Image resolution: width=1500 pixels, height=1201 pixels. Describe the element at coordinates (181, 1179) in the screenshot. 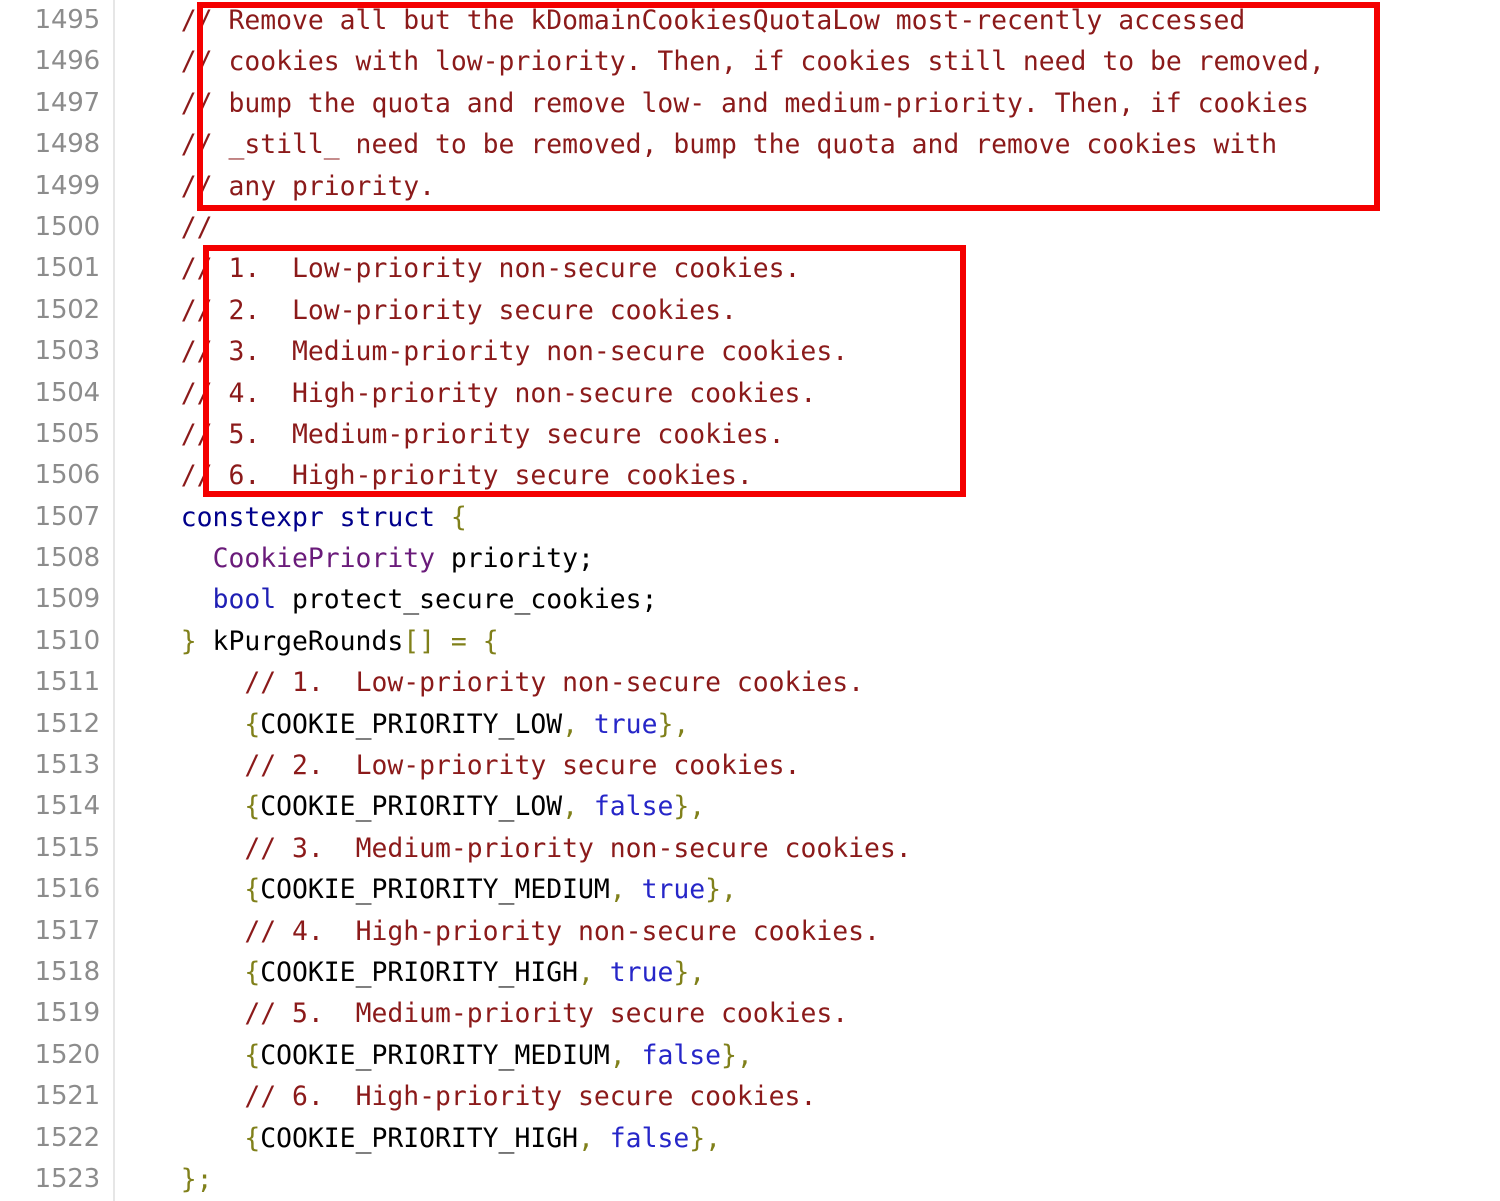

I see `line-code: };` at that location.